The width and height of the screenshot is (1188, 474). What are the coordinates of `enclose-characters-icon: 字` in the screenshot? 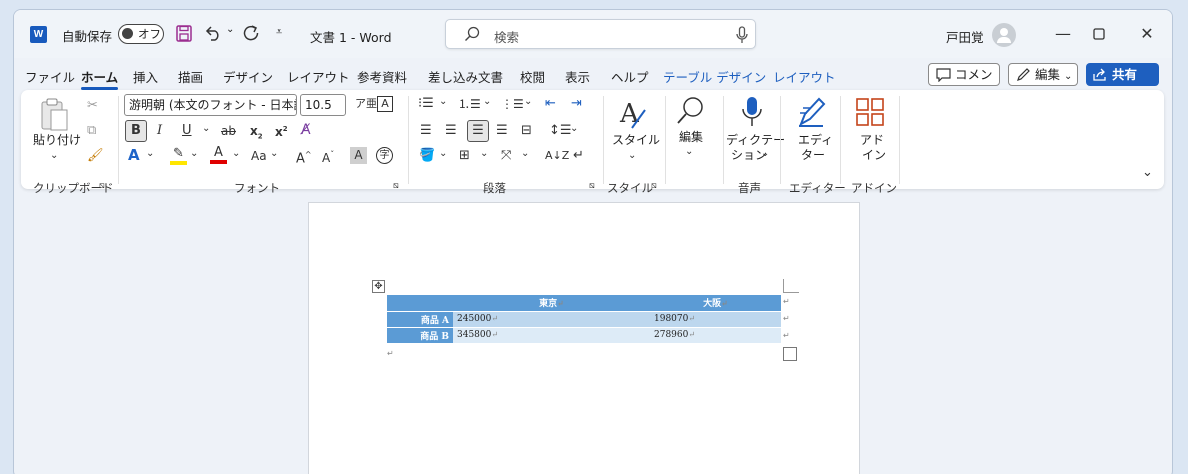 It's located at (384, 155).